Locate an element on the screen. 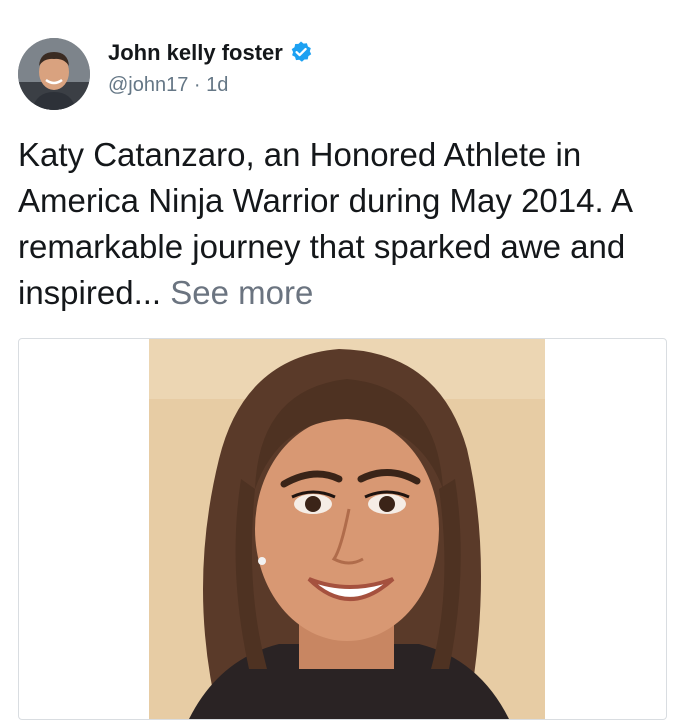 The height and width of the screenshot is (720, 700). author-avatar is located at coordinates (54, 74).